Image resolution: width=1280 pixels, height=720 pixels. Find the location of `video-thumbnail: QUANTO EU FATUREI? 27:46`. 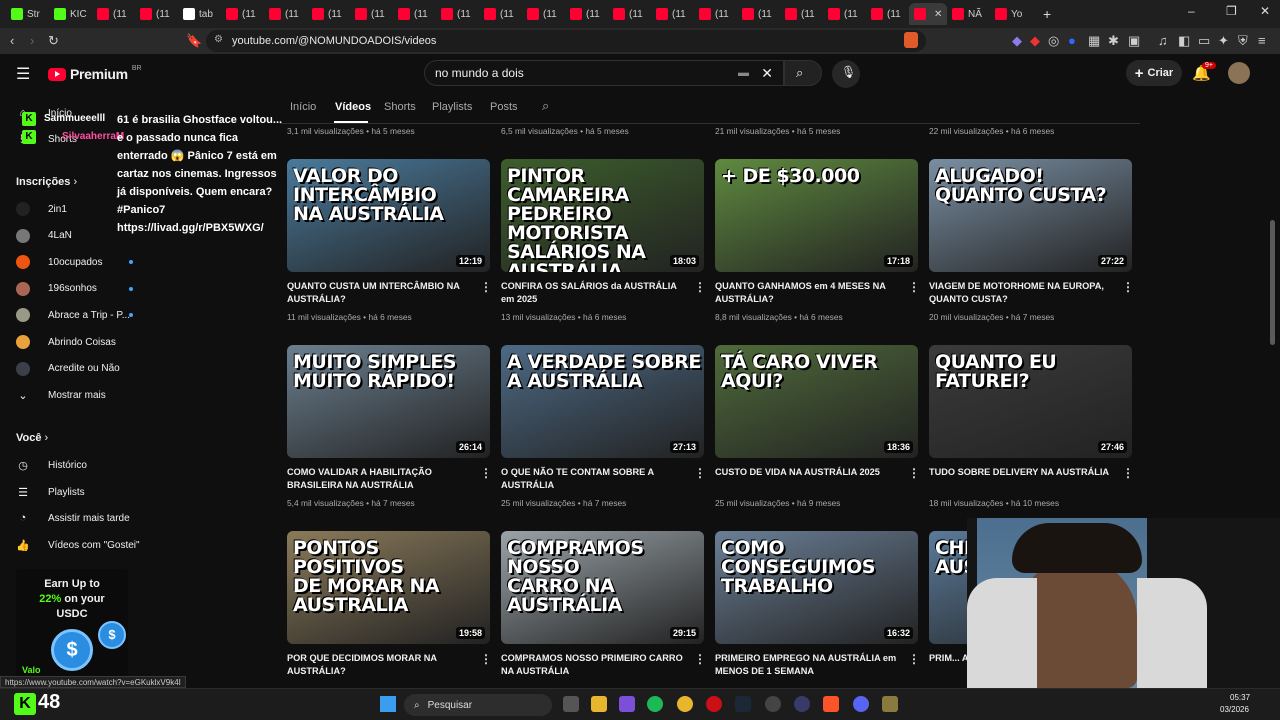

video-thumbnail: QUANTO EU FATUREI? 27:46 is located at coordinates (1030, 401).